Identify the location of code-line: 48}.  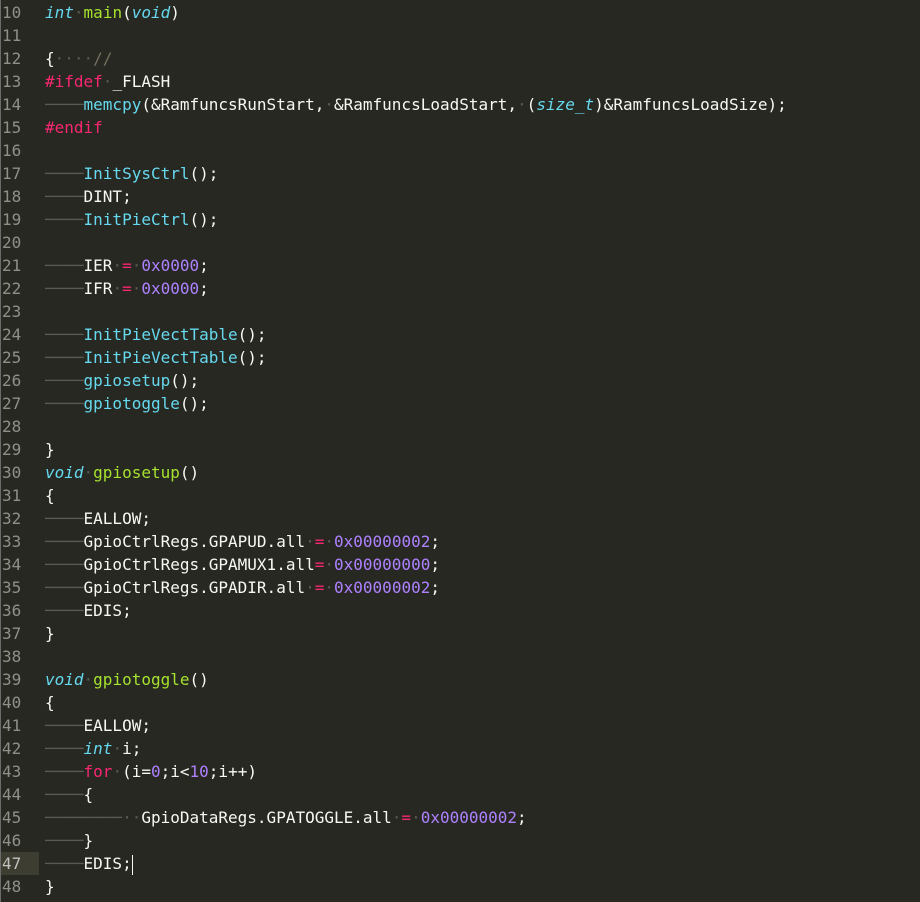
(460, 886).